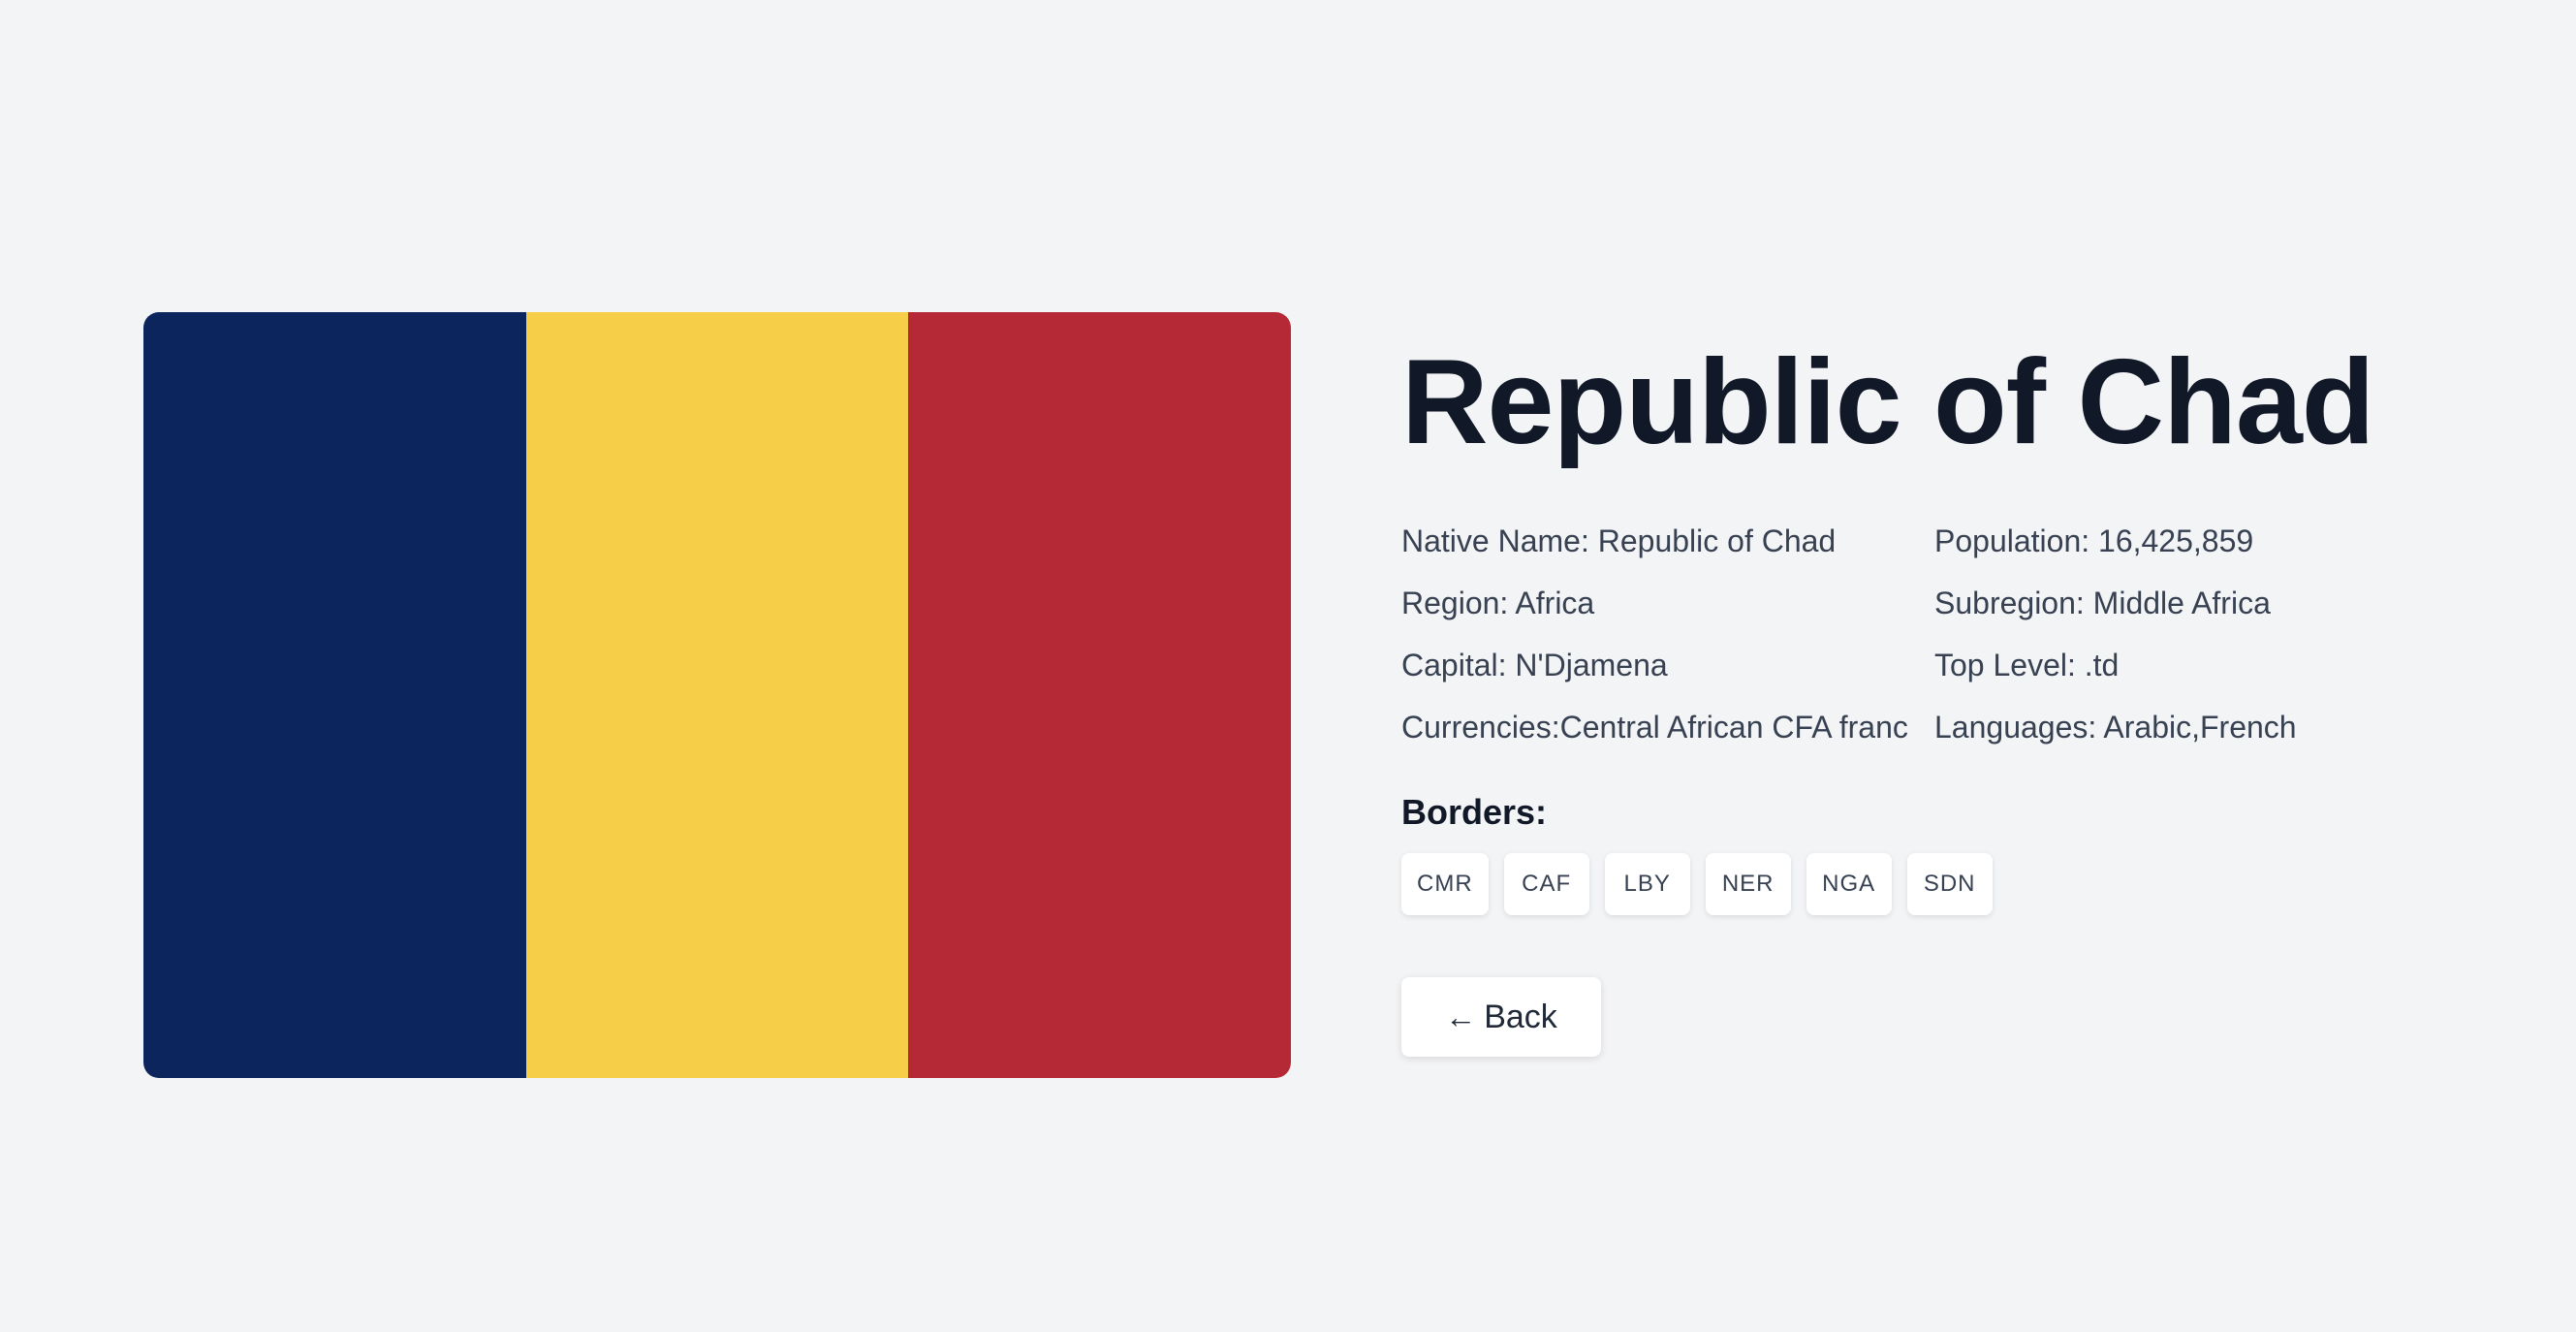 This screenshot has height=1332, width=2576. I want to click on region: Region: Africa, so click(1498, 603).